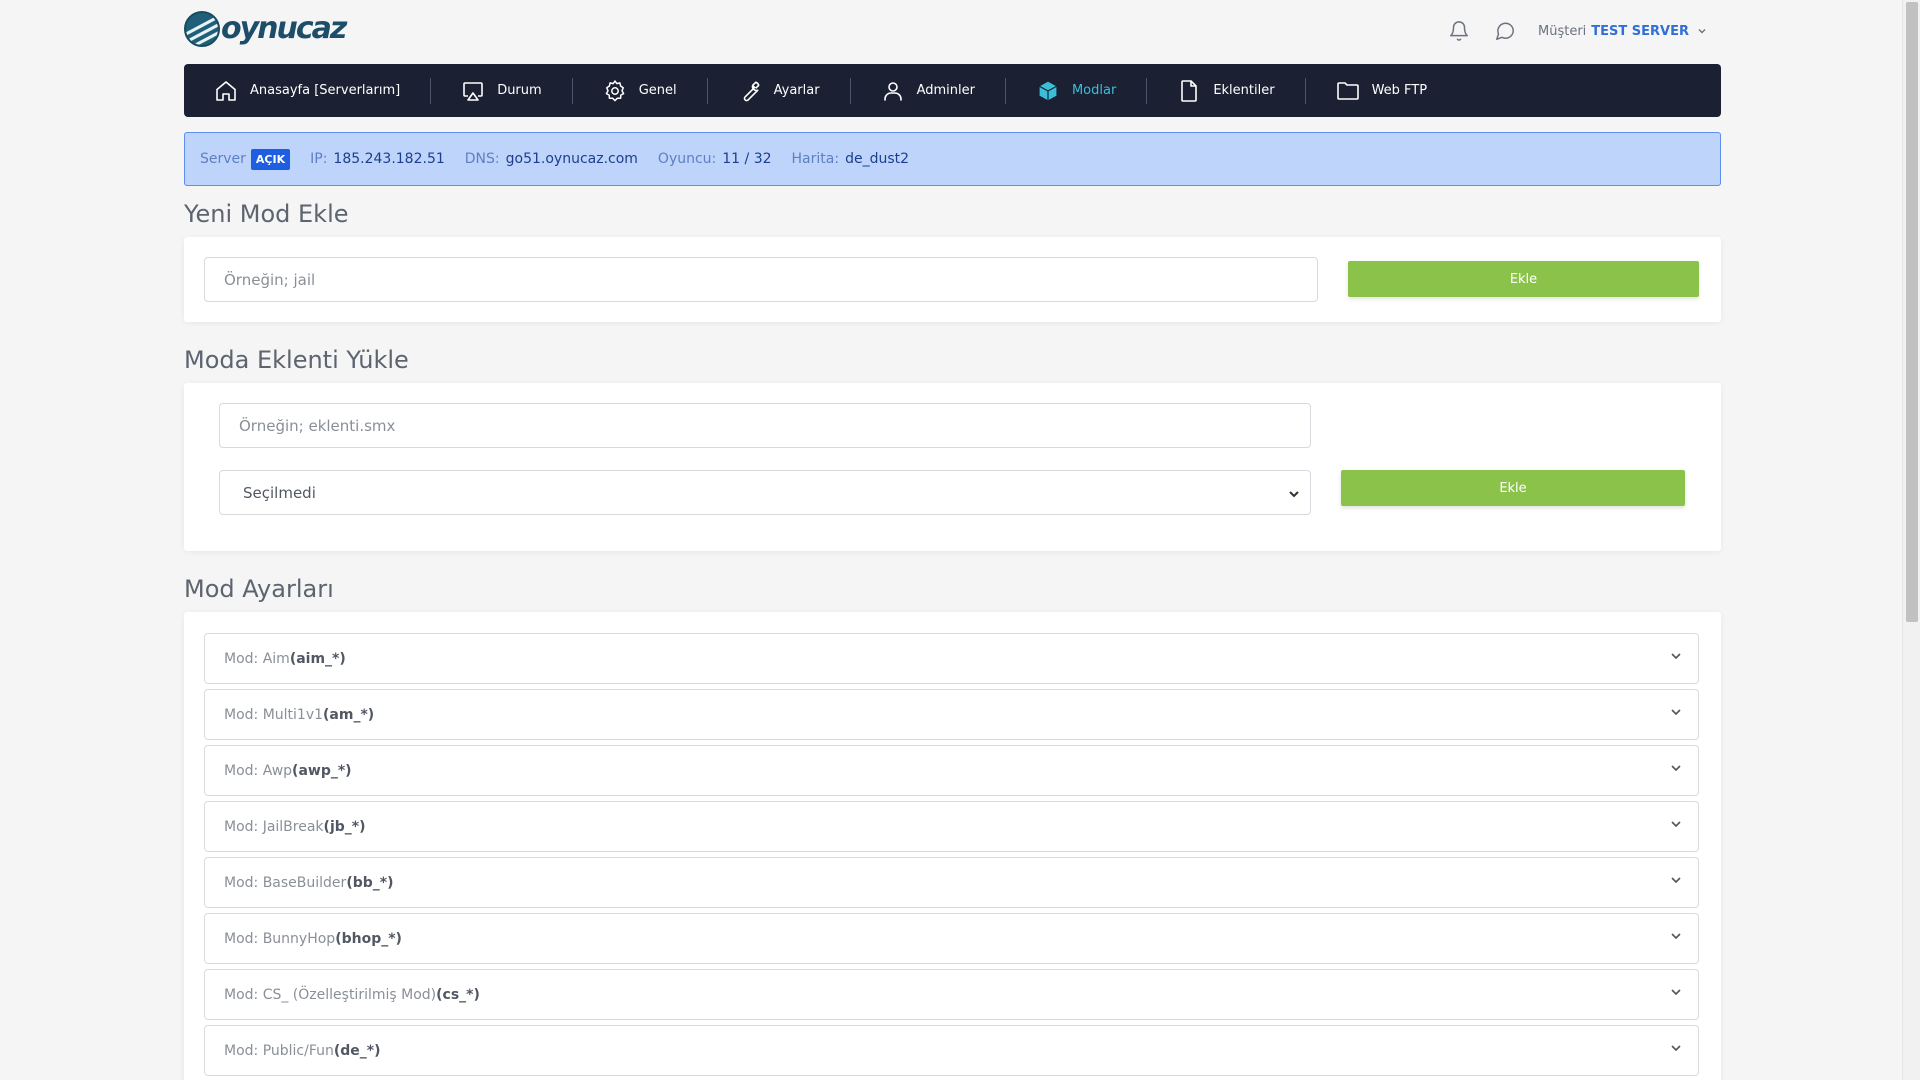  Describe the element at coordinates (747, 159) in the screenshot. I see `players-value: 11 / 32` at that location.